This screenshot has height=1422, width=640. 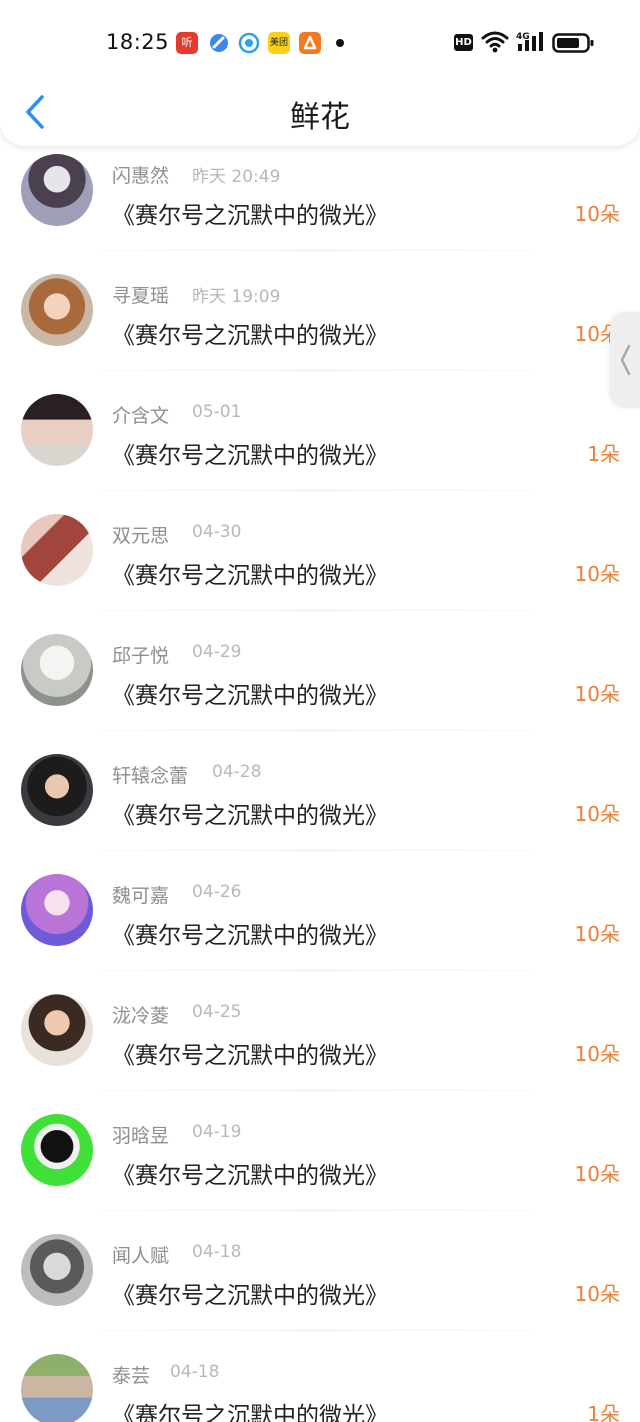 I want to click on meituan-app-icon: 美团, so click(x=279, y=43).